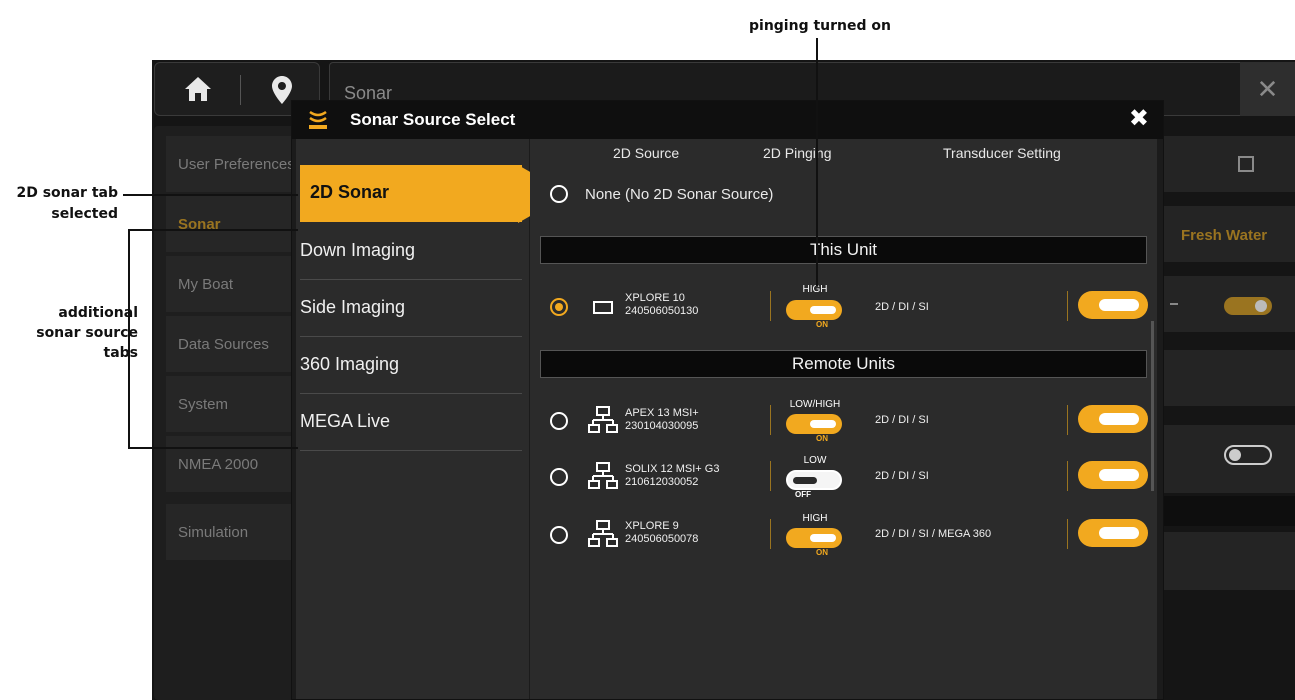  Describe the element at coordinates (817, 162) in the screenshot. I see `callout-line` at that location.